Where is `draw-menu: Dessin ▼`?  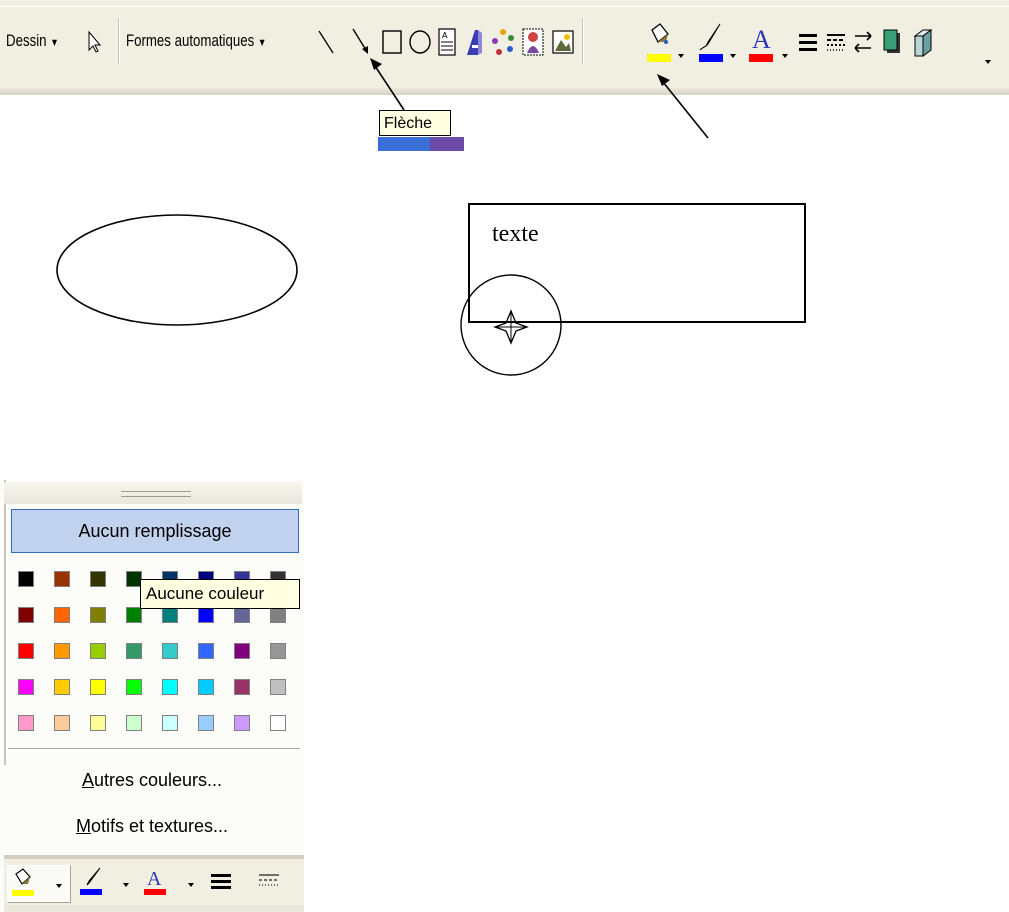 draw-menu: Dessin ▼ is located at coordinates (32, 42).